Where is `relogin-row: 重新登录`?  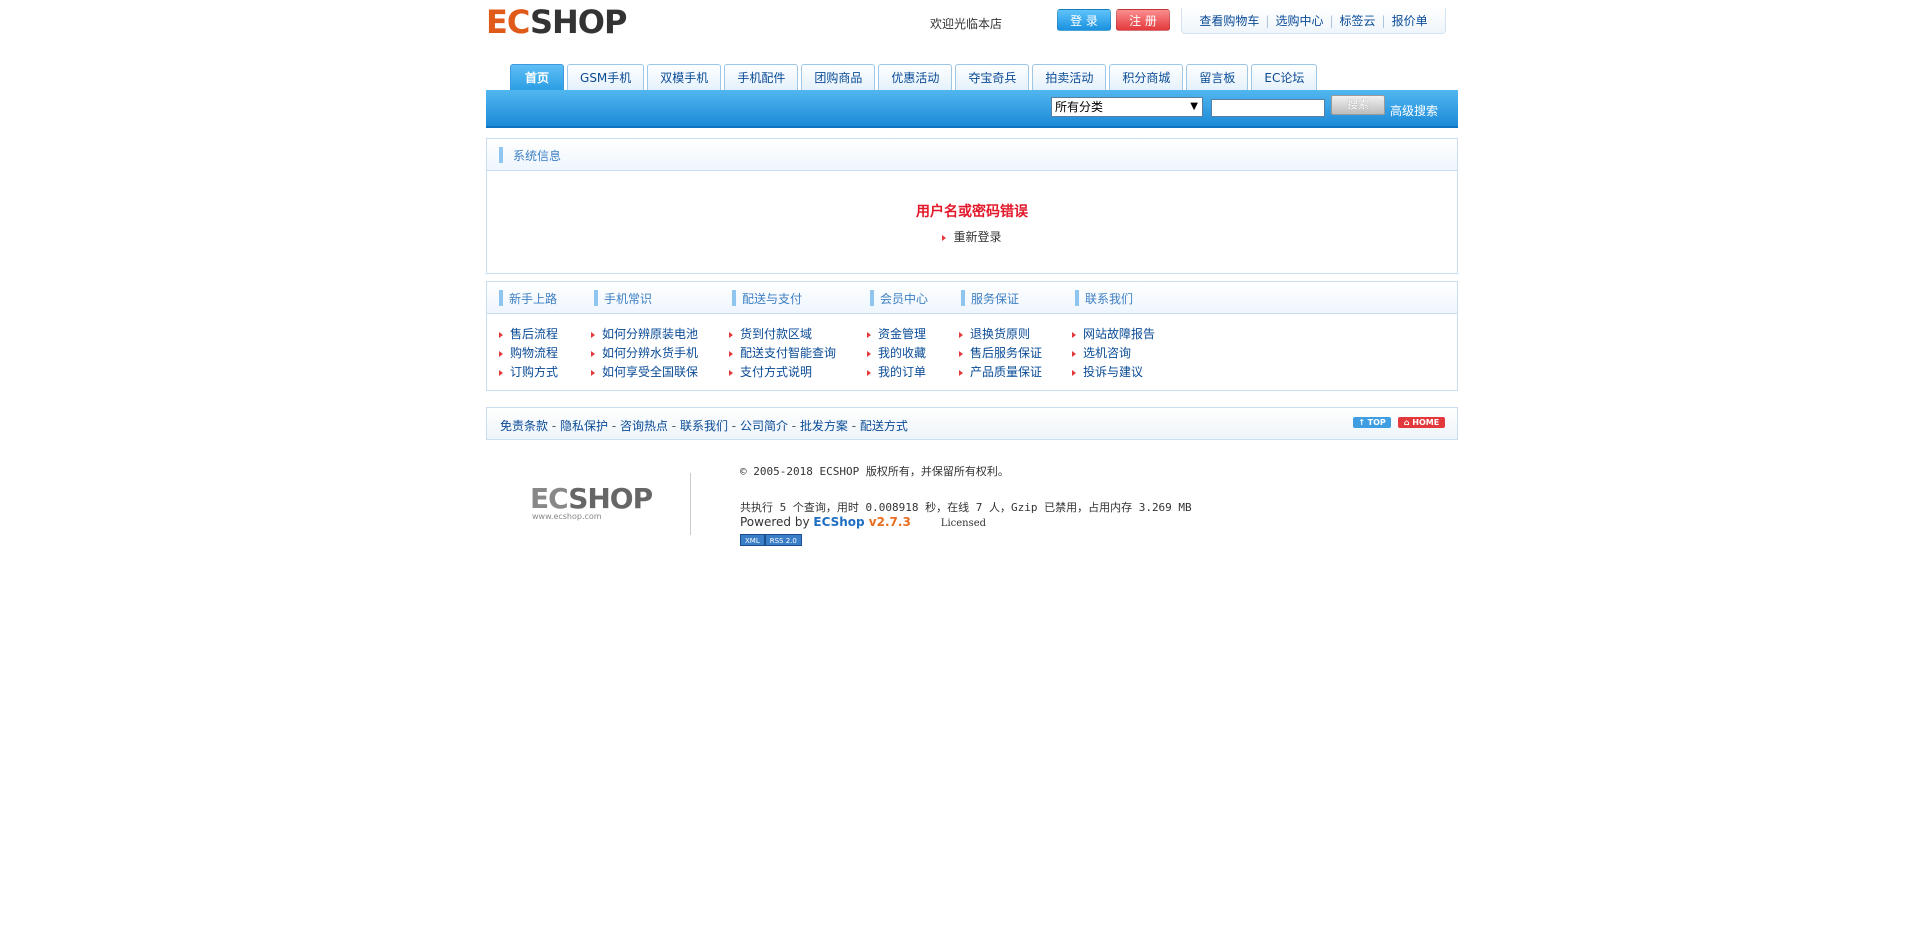
relogin-row: 重新登录 is located at coordinates (972, 236).